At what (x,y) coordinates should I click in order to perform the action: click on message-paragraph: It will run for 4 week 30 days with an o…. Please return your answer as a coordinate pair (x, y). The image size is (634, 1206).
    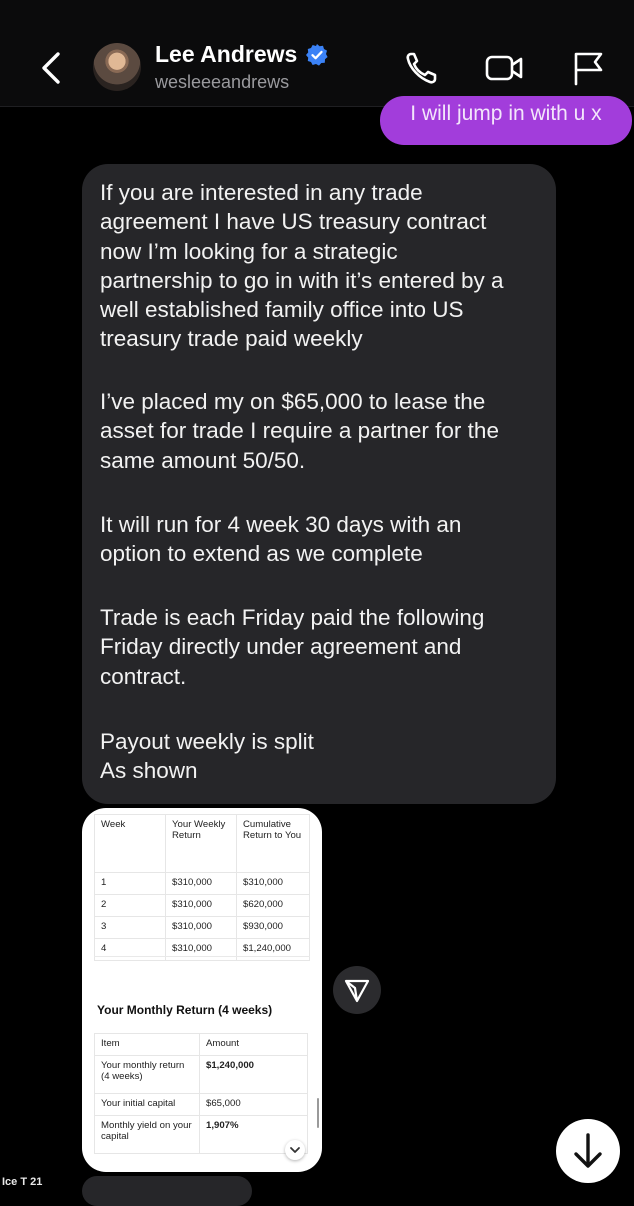
    Looking at the image, I should click on (281, 539).